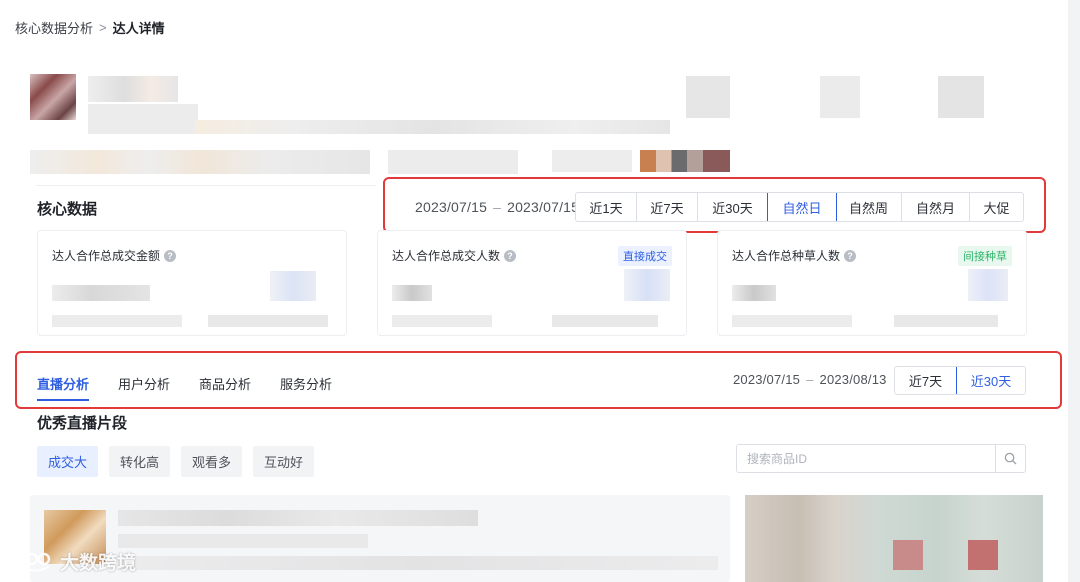  I want to click on metric-card-title: 达人合作总成交人数, so click(446, 256).